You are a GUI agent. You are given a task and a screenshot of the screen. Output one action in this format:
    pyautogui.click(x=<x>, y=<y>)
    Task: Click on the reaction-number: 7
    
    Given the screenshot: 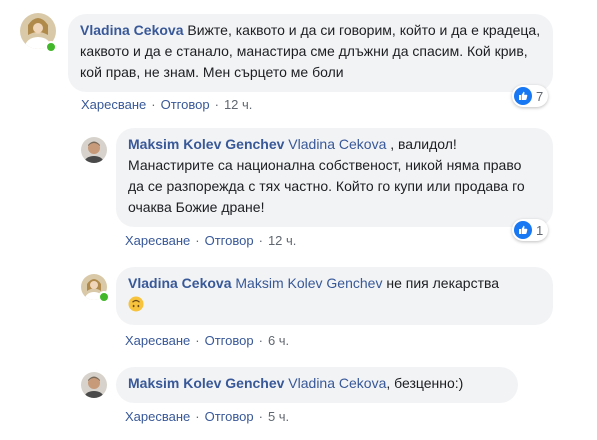 What is the action you would take?
    pyautogui.click(x=540, y=96)
    